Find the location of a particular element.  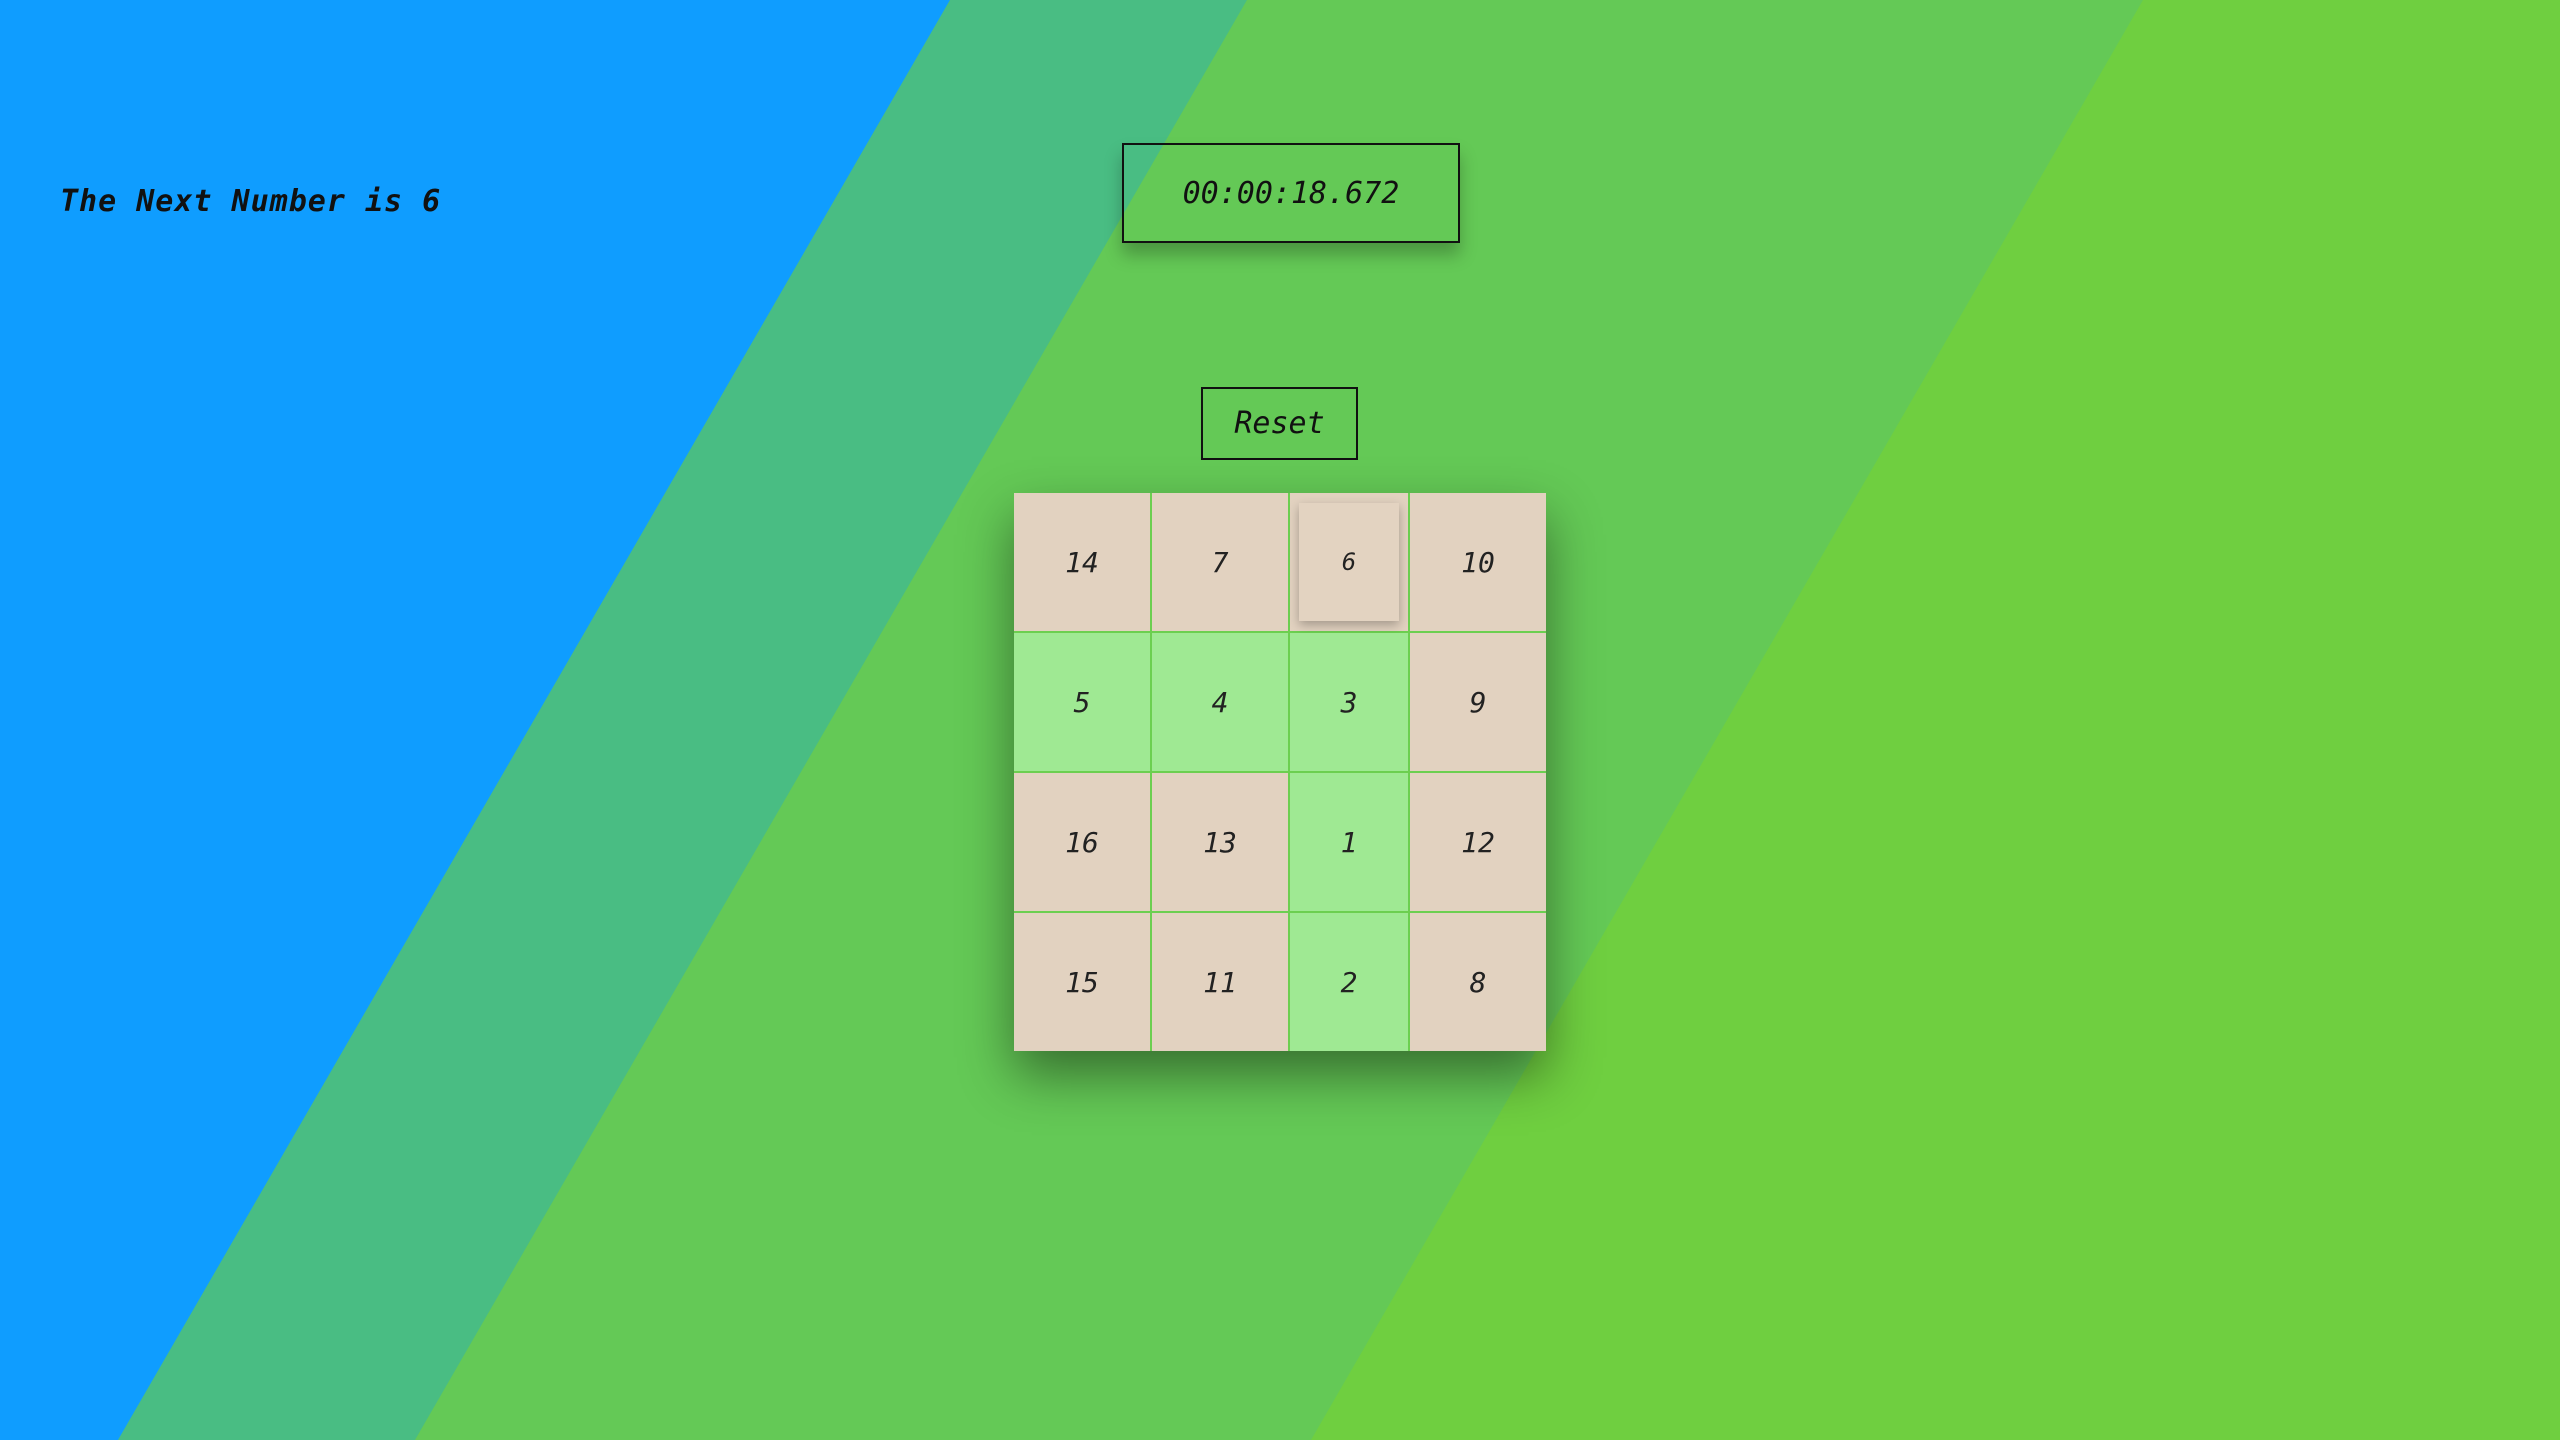

grid-tile: 15 is located at coordinates (1083, 982).